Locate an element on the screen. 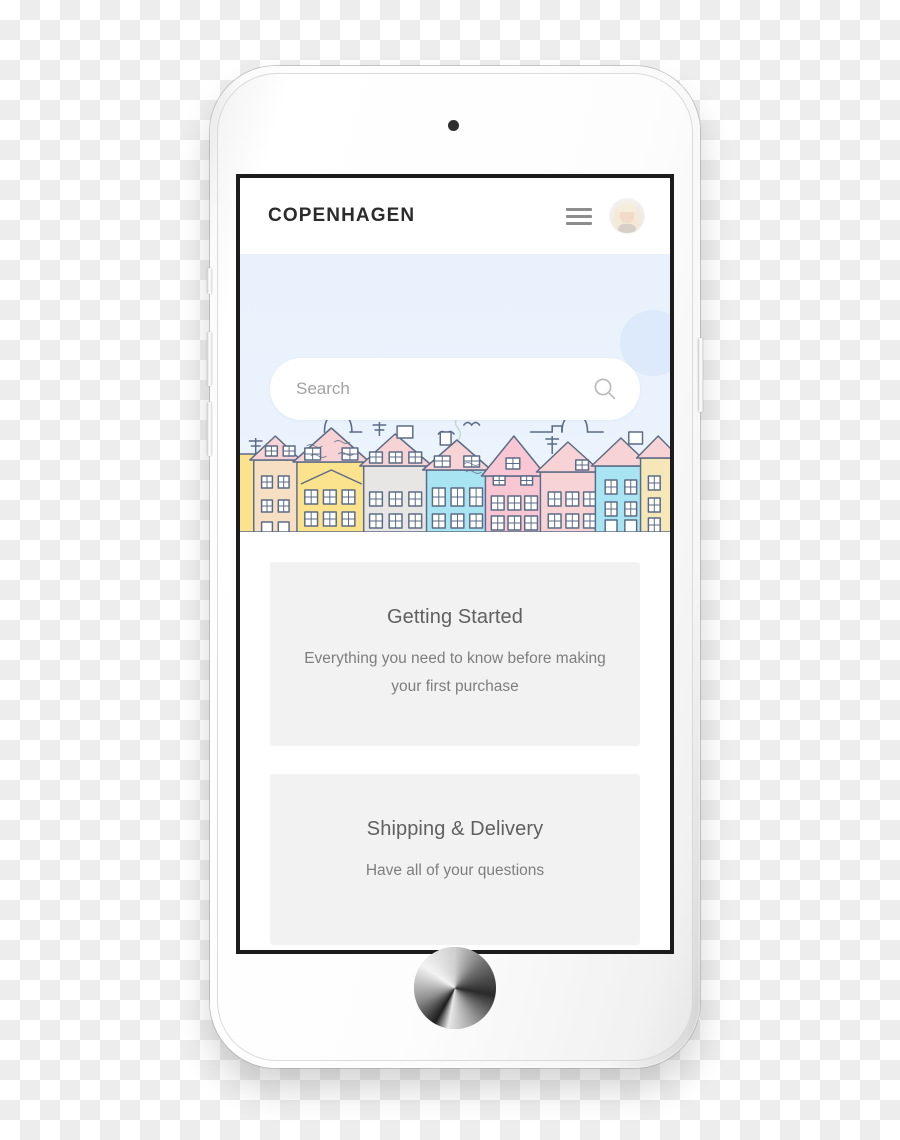 This screenshot has width=900, height=1140. hero-banner is located at coordinates (455, 393).